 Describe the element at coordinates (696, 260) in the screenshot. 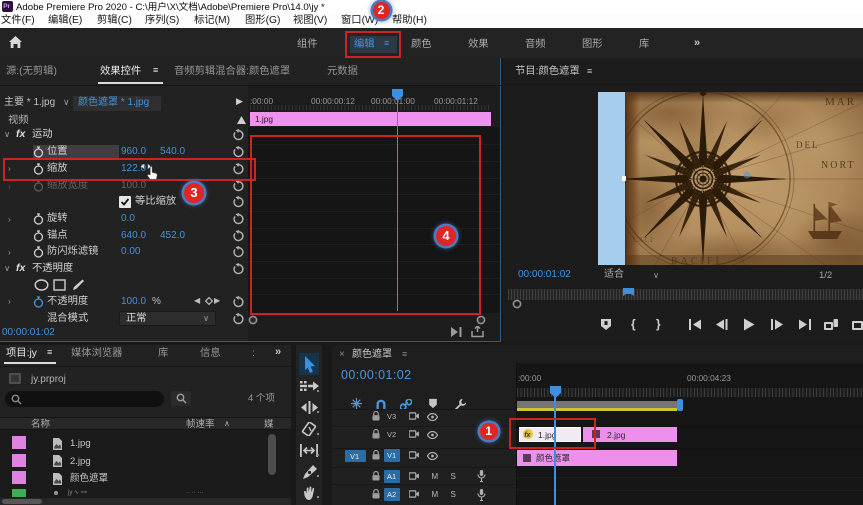

I see `svg-text: BACIFI` at that location.